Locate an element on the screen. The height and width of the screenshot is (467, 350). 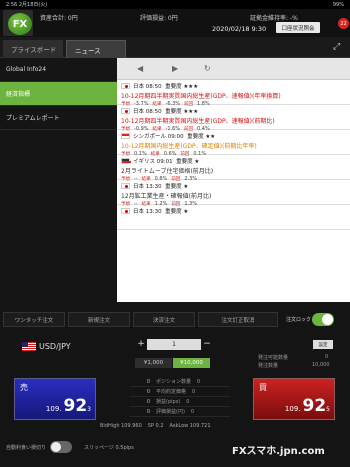
tab-close-order: 決済注文 is located at coordinates (164, 319).